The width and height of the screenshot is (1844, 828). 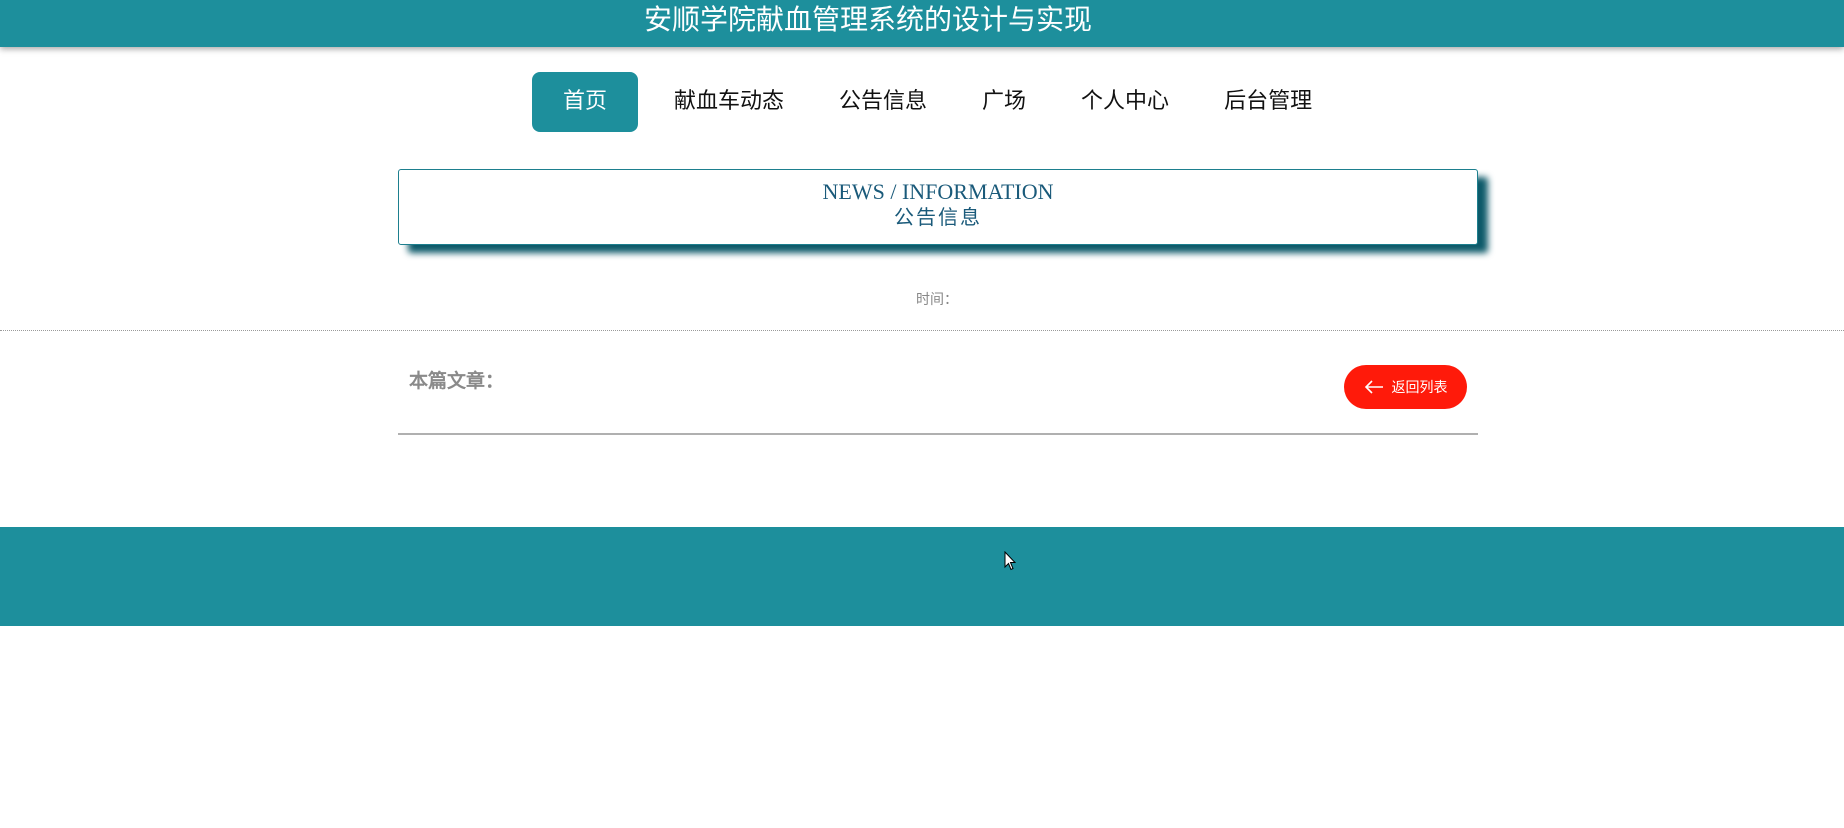 What do you see at coordinates (1010, 561) in the screenshot?
I see `mouse-pointer-icon` at bounding box center [1010, 561].